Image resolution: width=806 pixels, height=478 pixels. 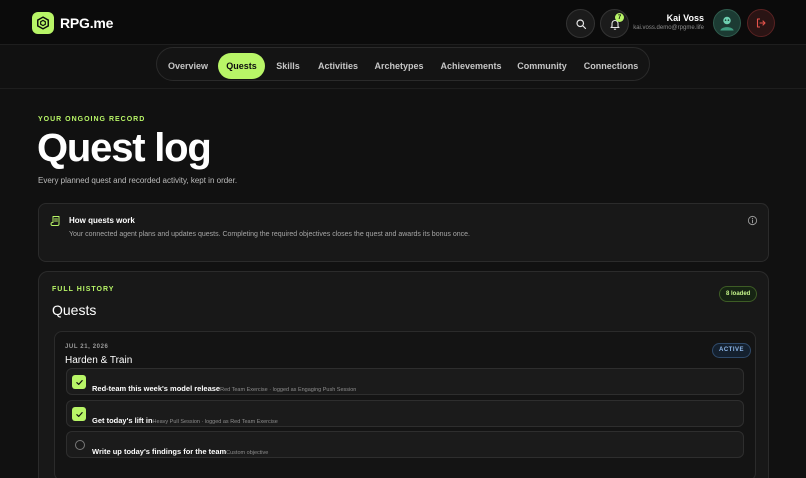 What do you see at coordinates (102, 220) in the screenshot?
I see `how-quests-work-title: How quests work` at bounding box center [102, 220].